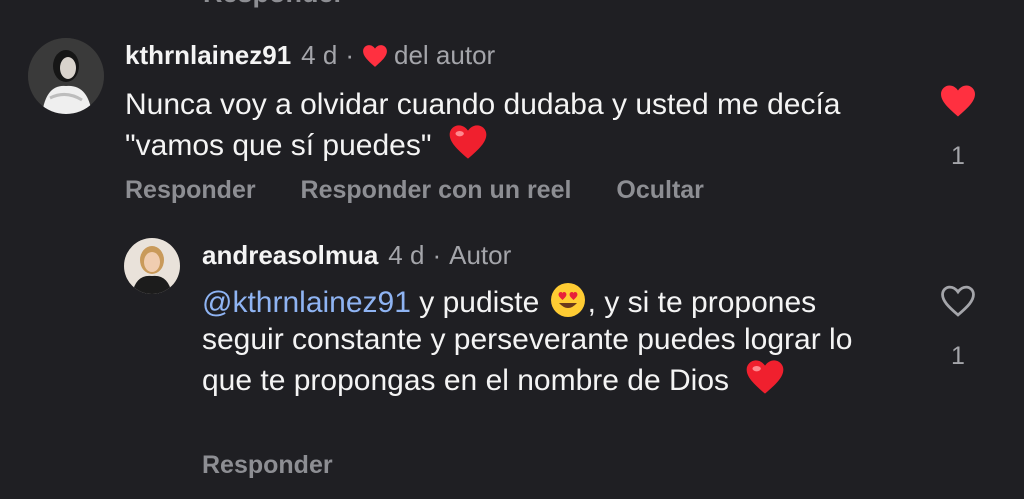 Image resolution: width=1024 pixels, height=499 pixels. Describe the element at coordinates (958, 101) in the screenshot. I see `heart-filled-icon` at that location.